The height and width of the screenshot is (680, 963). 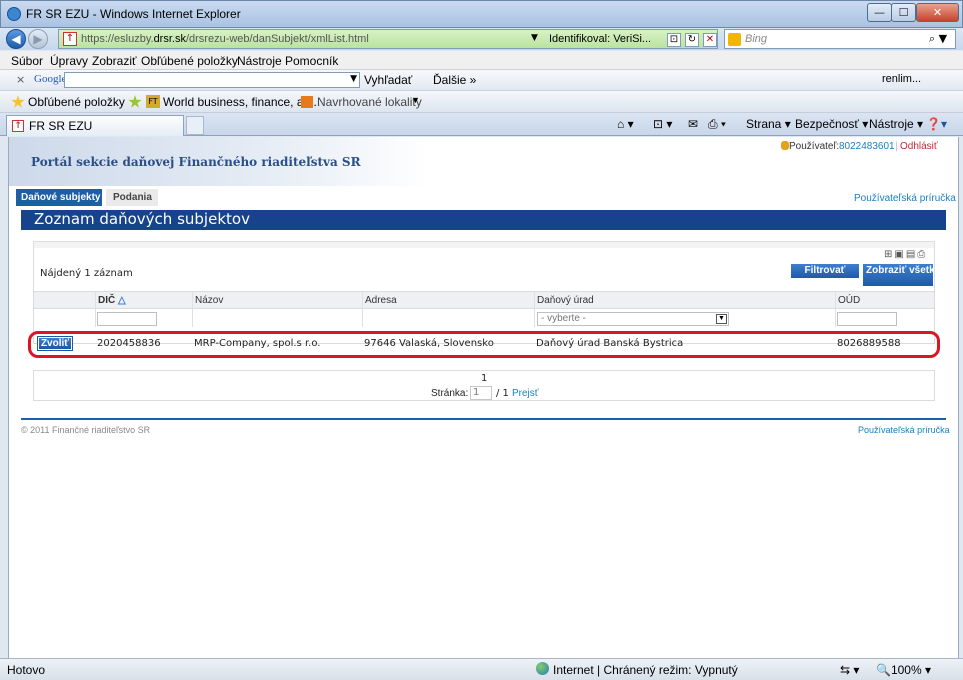 What do you see at coordinates (785, 145) in the screenshot?
I see `user-icon` at bounding box center [785, 145].